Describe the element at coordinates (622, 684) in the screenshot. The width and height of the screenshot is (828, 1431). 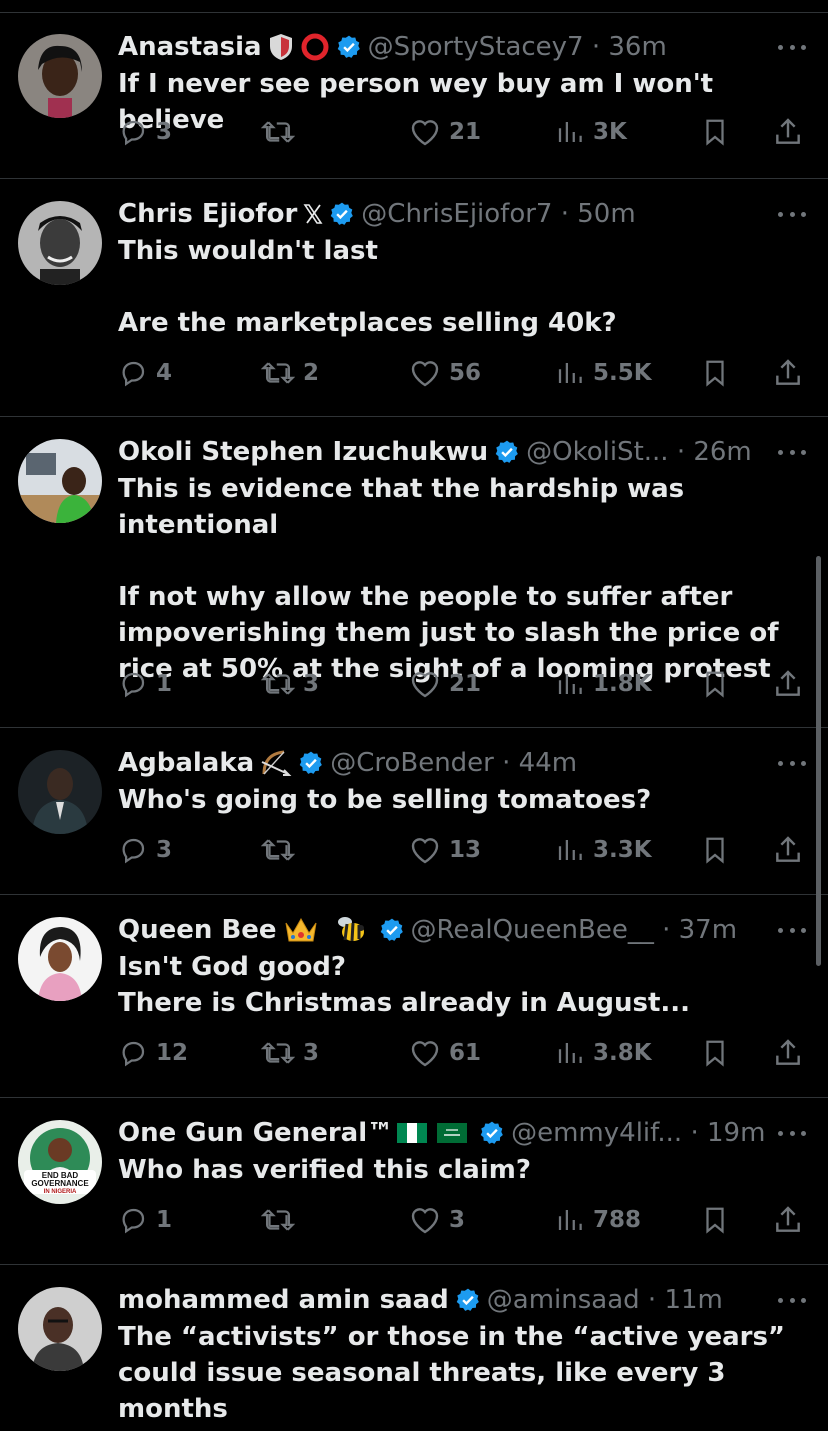
I see `views-count: 1.8K` at that location.